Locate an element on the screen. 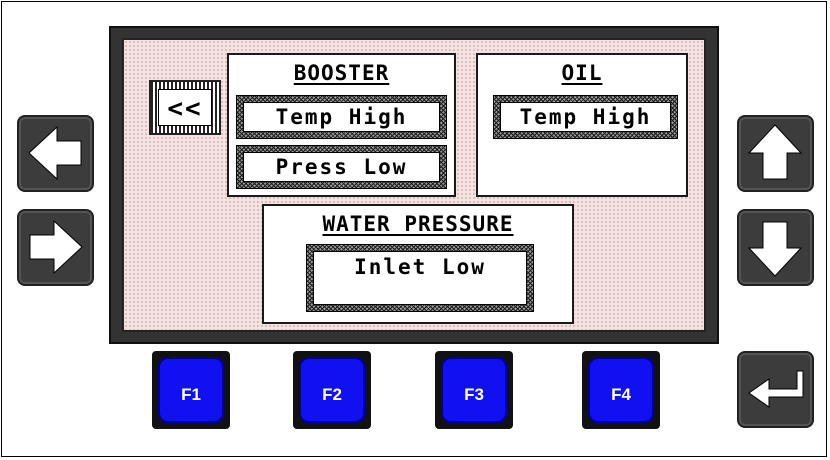  water-alarm-inlet: Inlet Low is located at coordinates (420, 278).